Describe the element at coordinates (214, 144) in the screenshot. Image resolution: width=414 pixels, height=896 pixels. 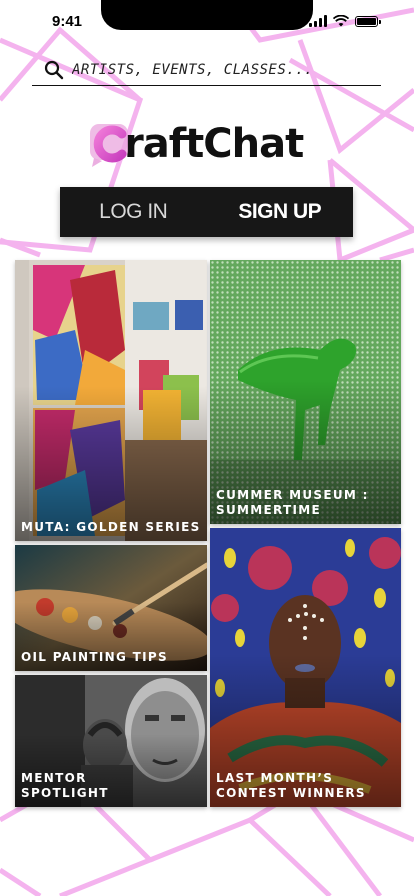
I see `logo-text: raftChat` at that location.